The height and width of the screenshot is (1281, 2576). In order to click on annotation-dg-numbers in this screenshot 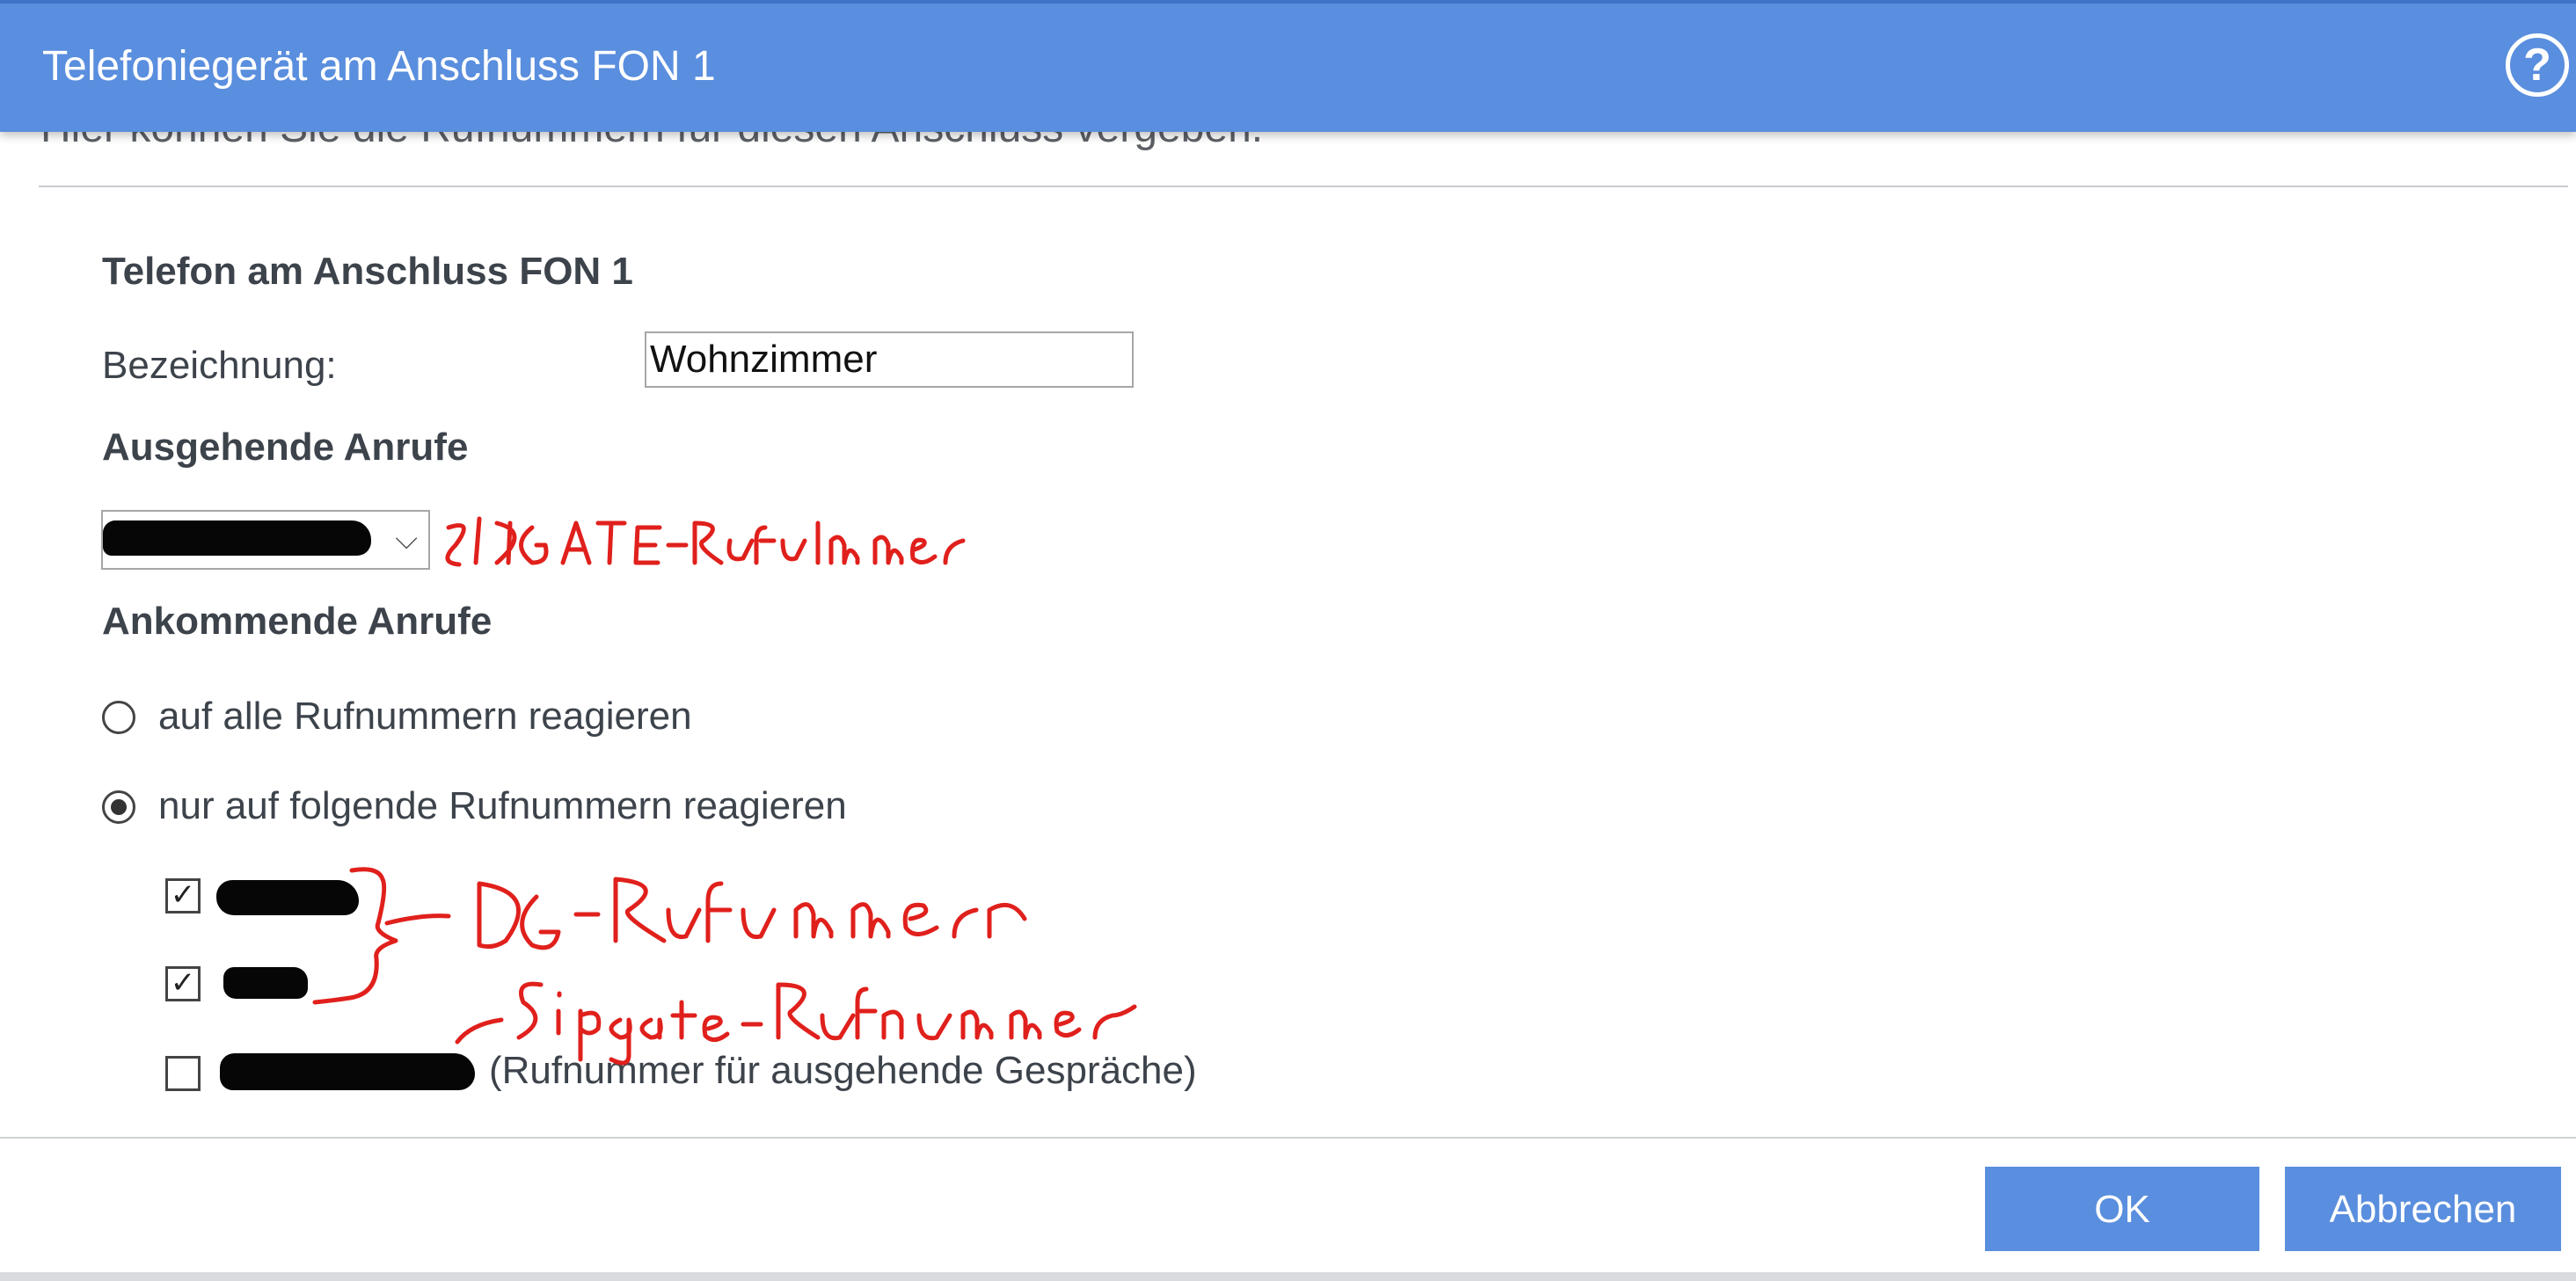, I will do `click(752, 913)`.